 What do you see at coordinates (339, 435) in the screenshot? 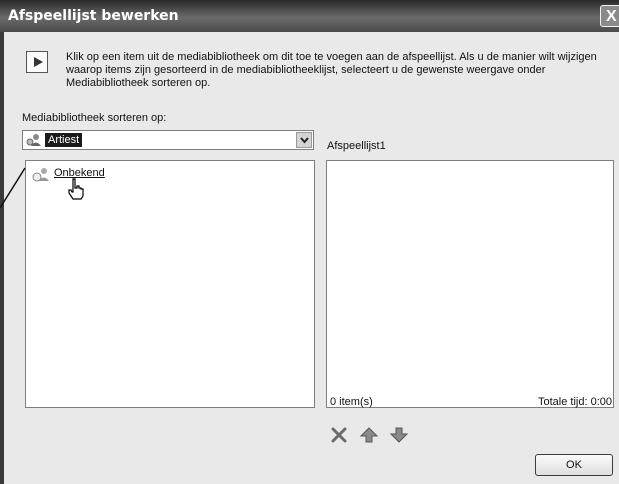
I see `x-icon` at bounding box center [339, 435].